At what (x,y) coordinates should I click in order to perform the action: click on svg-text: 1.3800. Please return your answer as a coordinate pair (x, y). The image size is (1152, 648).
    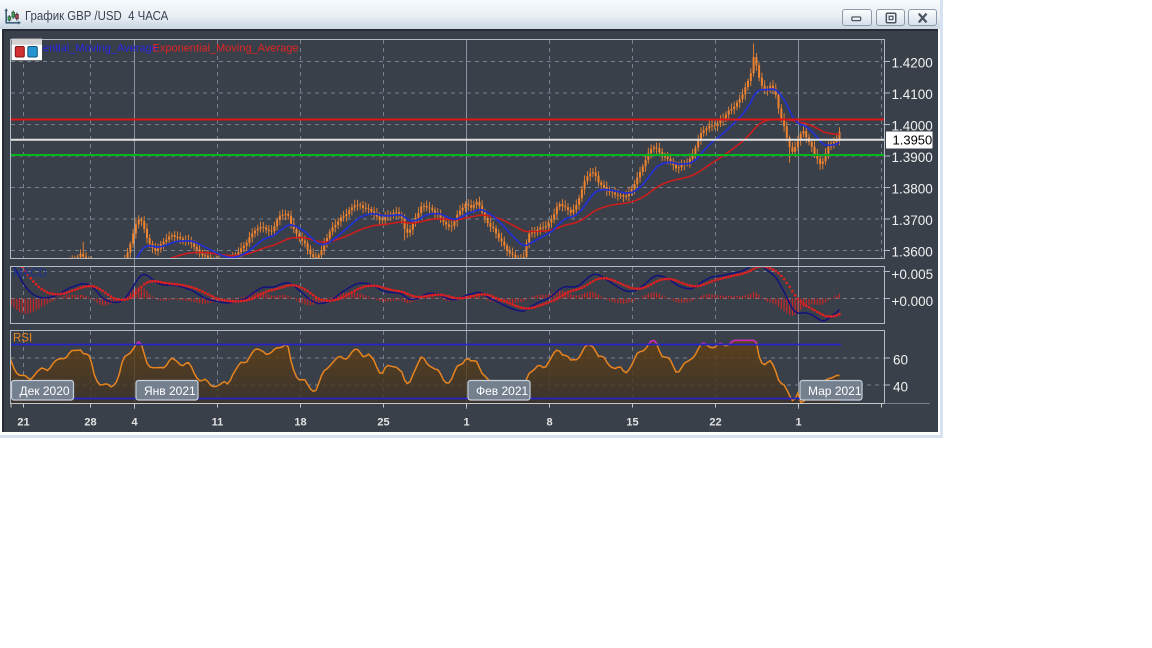
    Looking at the image, I should click on (912, 189).